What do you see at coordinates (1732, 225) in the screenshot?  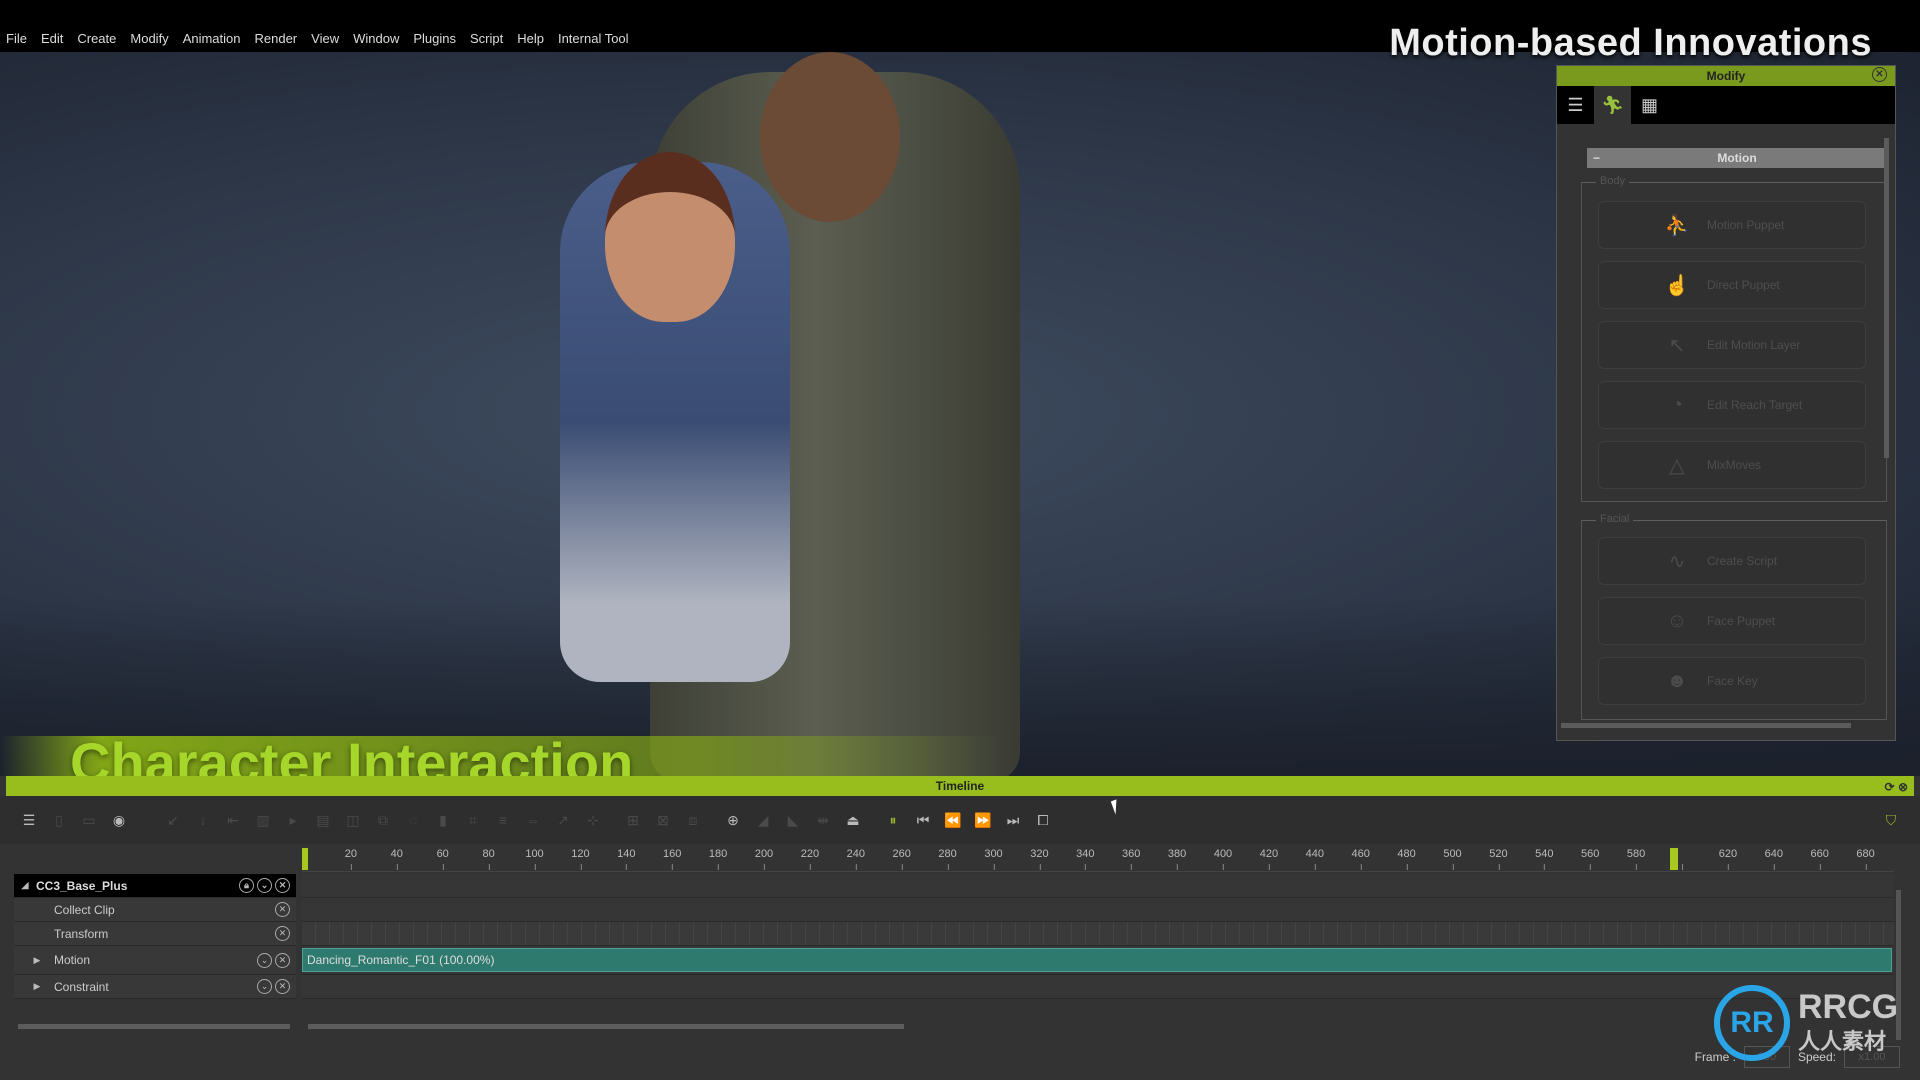 I see `motion-puppet-button: ⛹ Motion Puppet` at bounding box center [1732, 225].